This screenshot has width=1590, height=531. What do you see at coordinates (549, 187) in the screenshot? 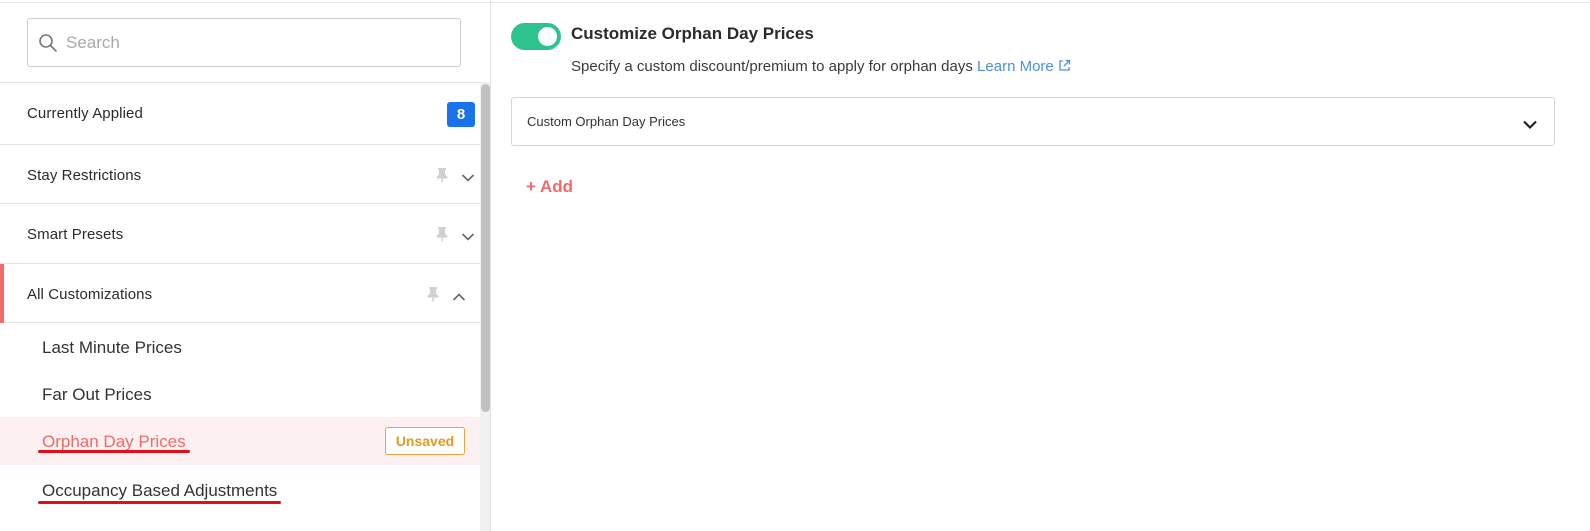
I see `add-button: + Add` at bounding box center [549, 187].